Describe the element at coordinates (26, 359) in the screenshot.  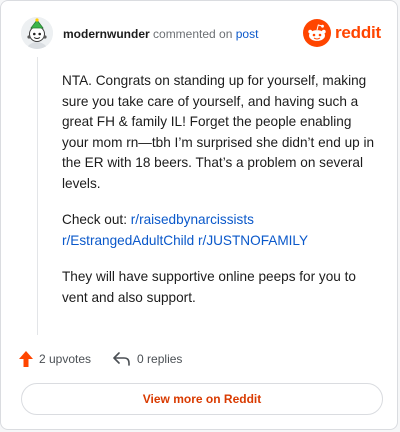
I see `upvote-arrow-icon` at that location.